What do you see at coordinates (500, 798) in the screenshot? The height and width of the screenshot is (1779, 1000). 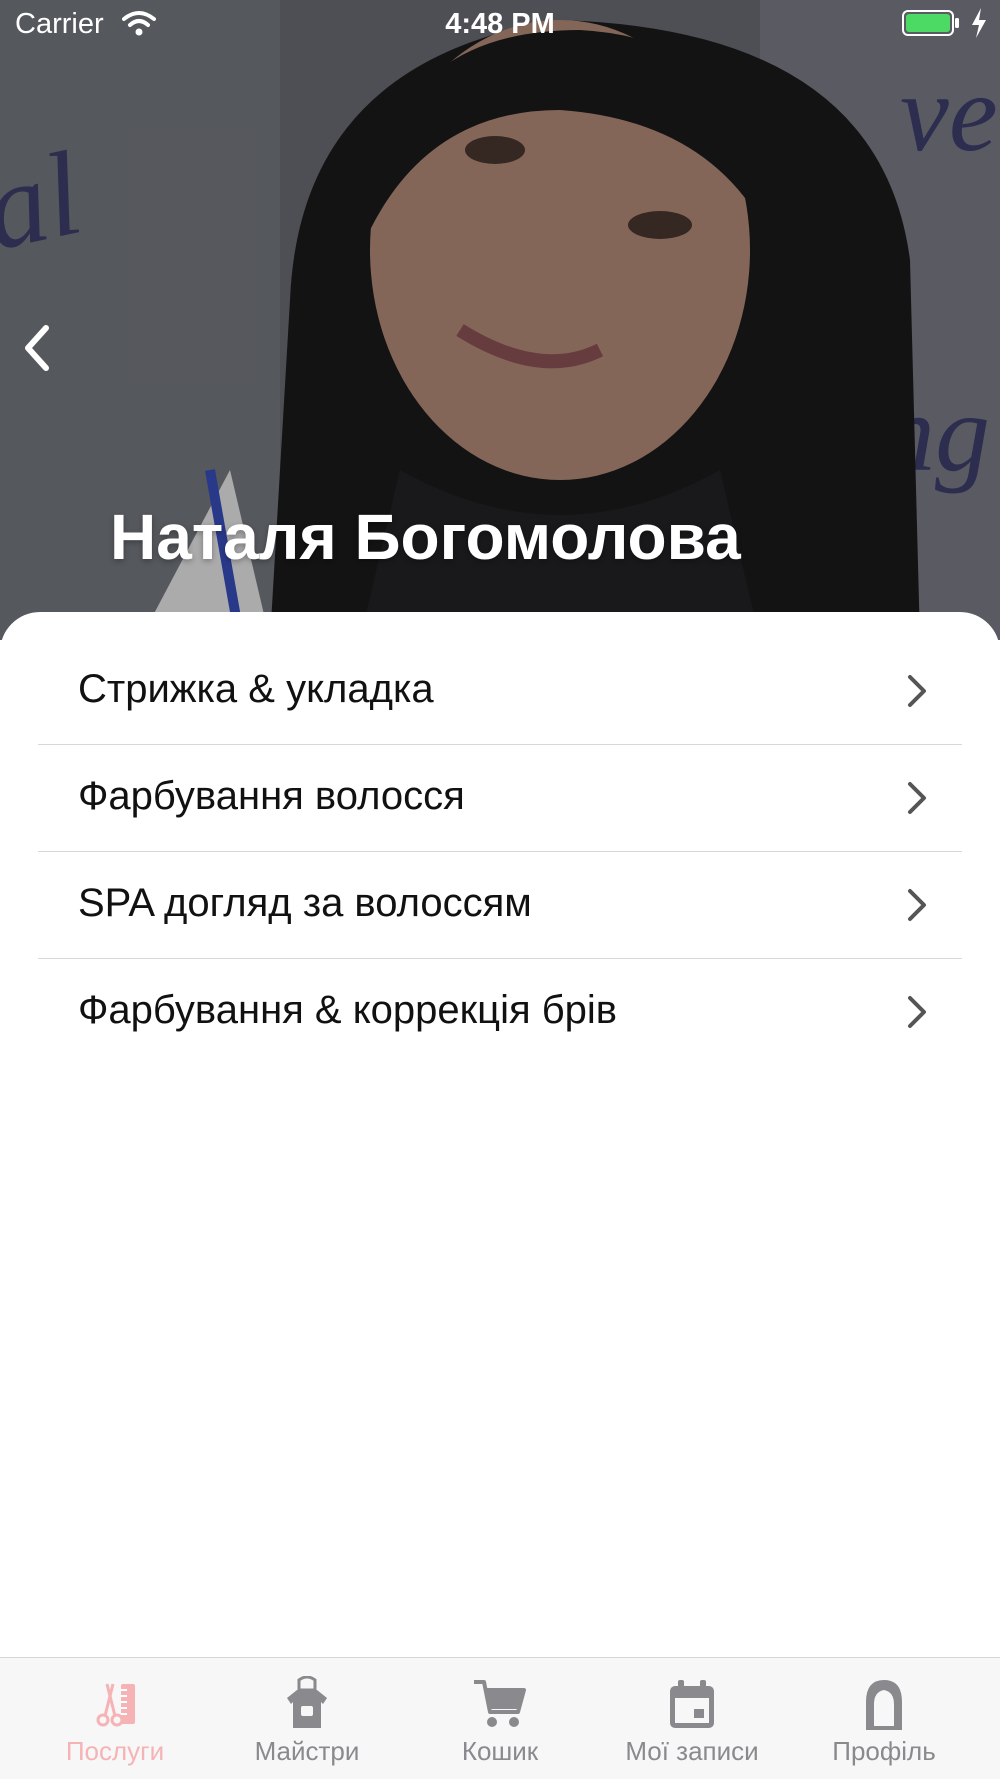 I see `service-item-hair-coloring: Фарбування волосся` at bounding box center [500, 798].